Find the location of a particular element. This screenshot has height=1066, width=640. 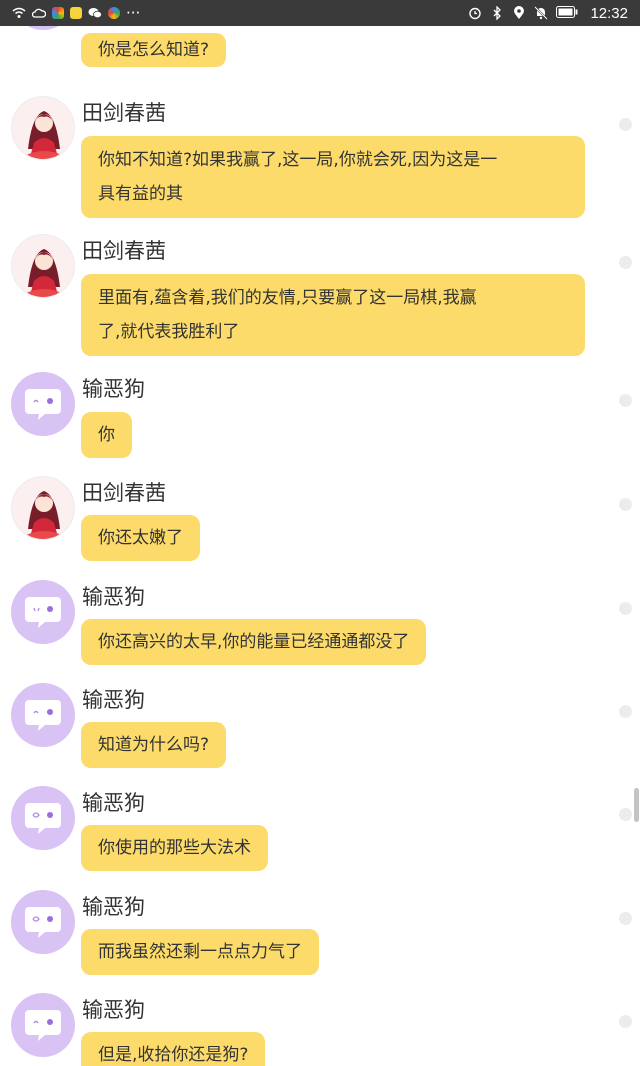

message-bubble: 你使用的那些大法术 is located at coordinates (174, 848).